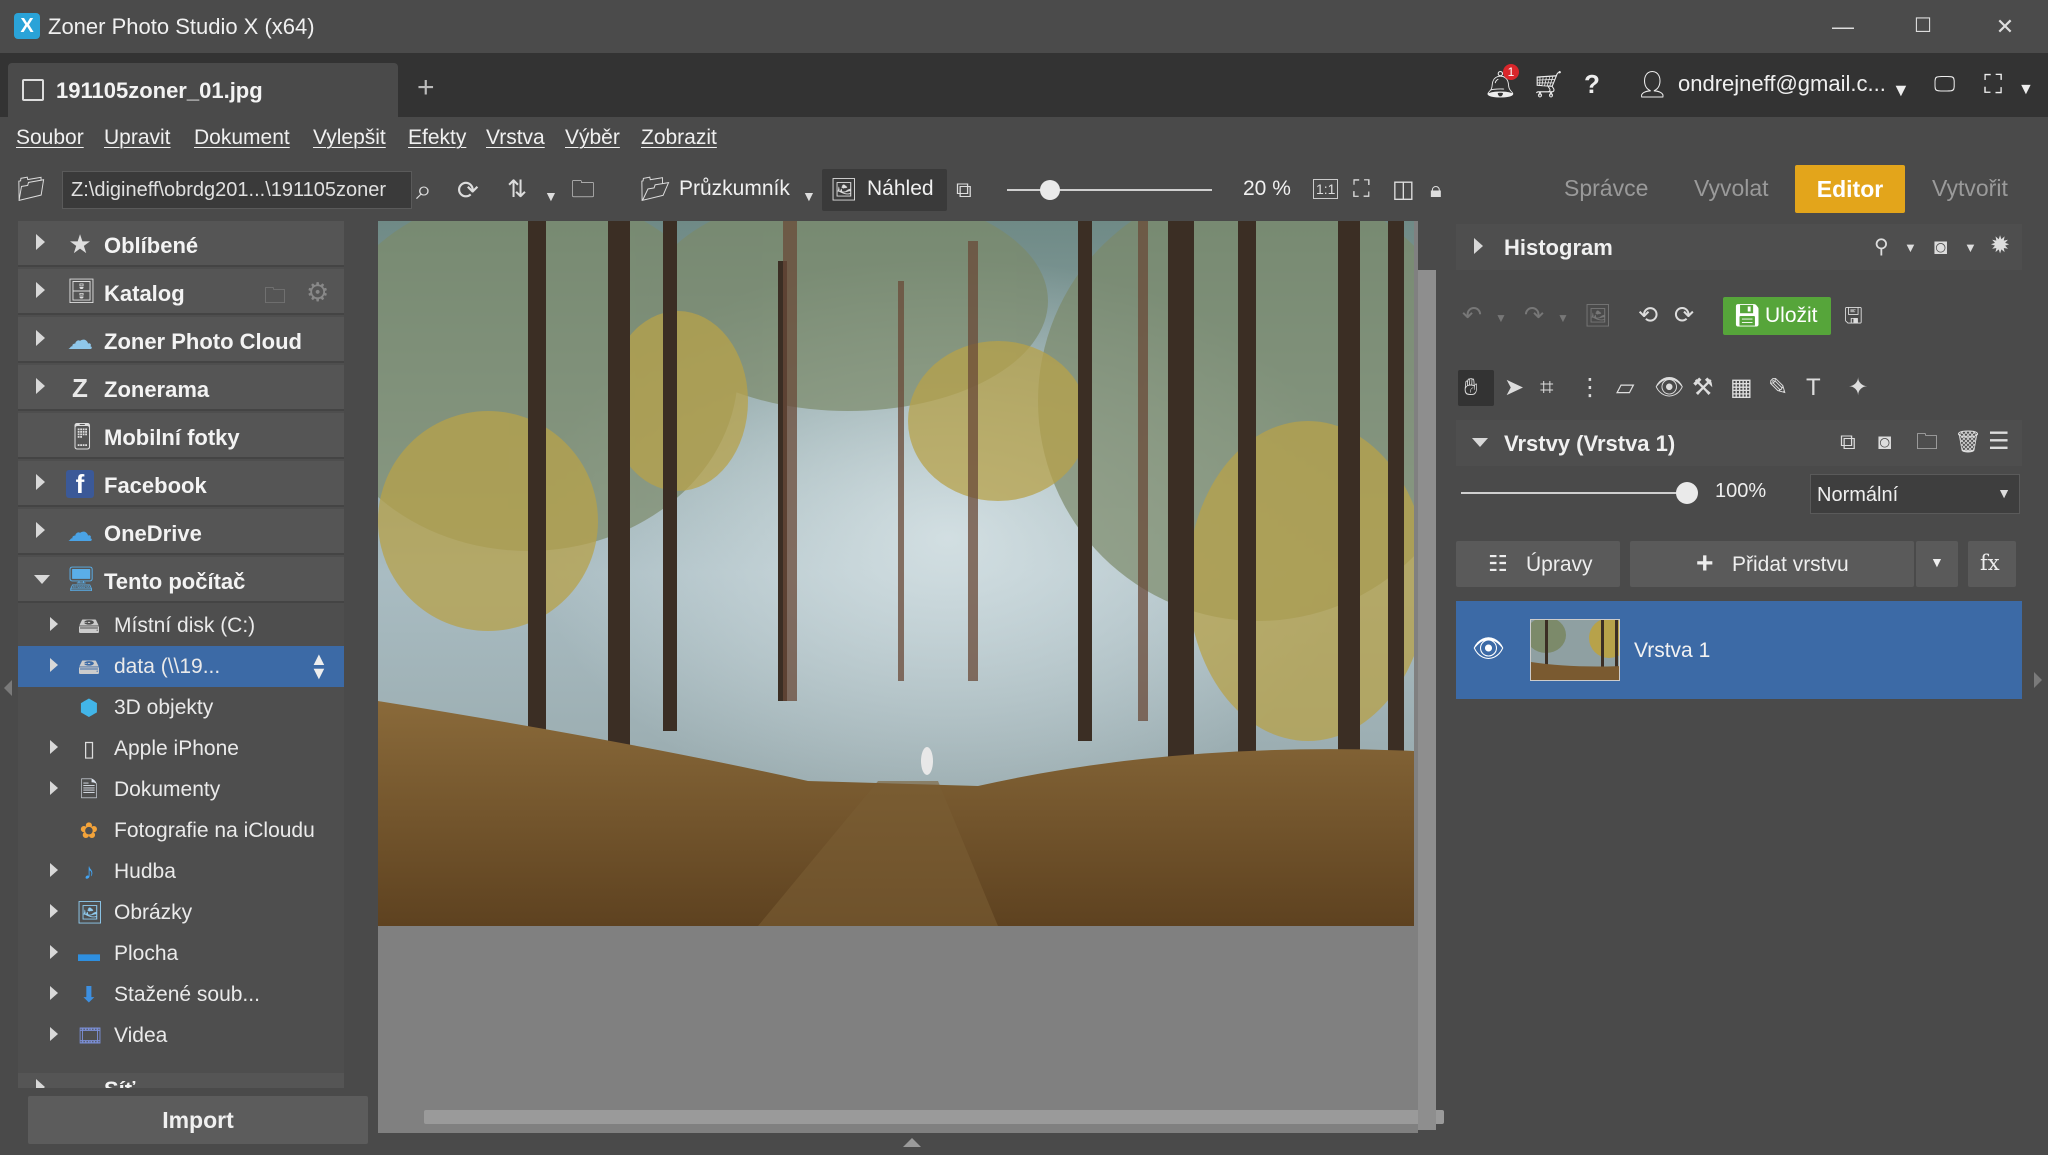 This screenshot has width=2048, height=1155. What do you see at coordinates (1968, 442) in the screenshot?
I see `delete-layer-icon: 🗑︎` at bounding box center [1968, 442].